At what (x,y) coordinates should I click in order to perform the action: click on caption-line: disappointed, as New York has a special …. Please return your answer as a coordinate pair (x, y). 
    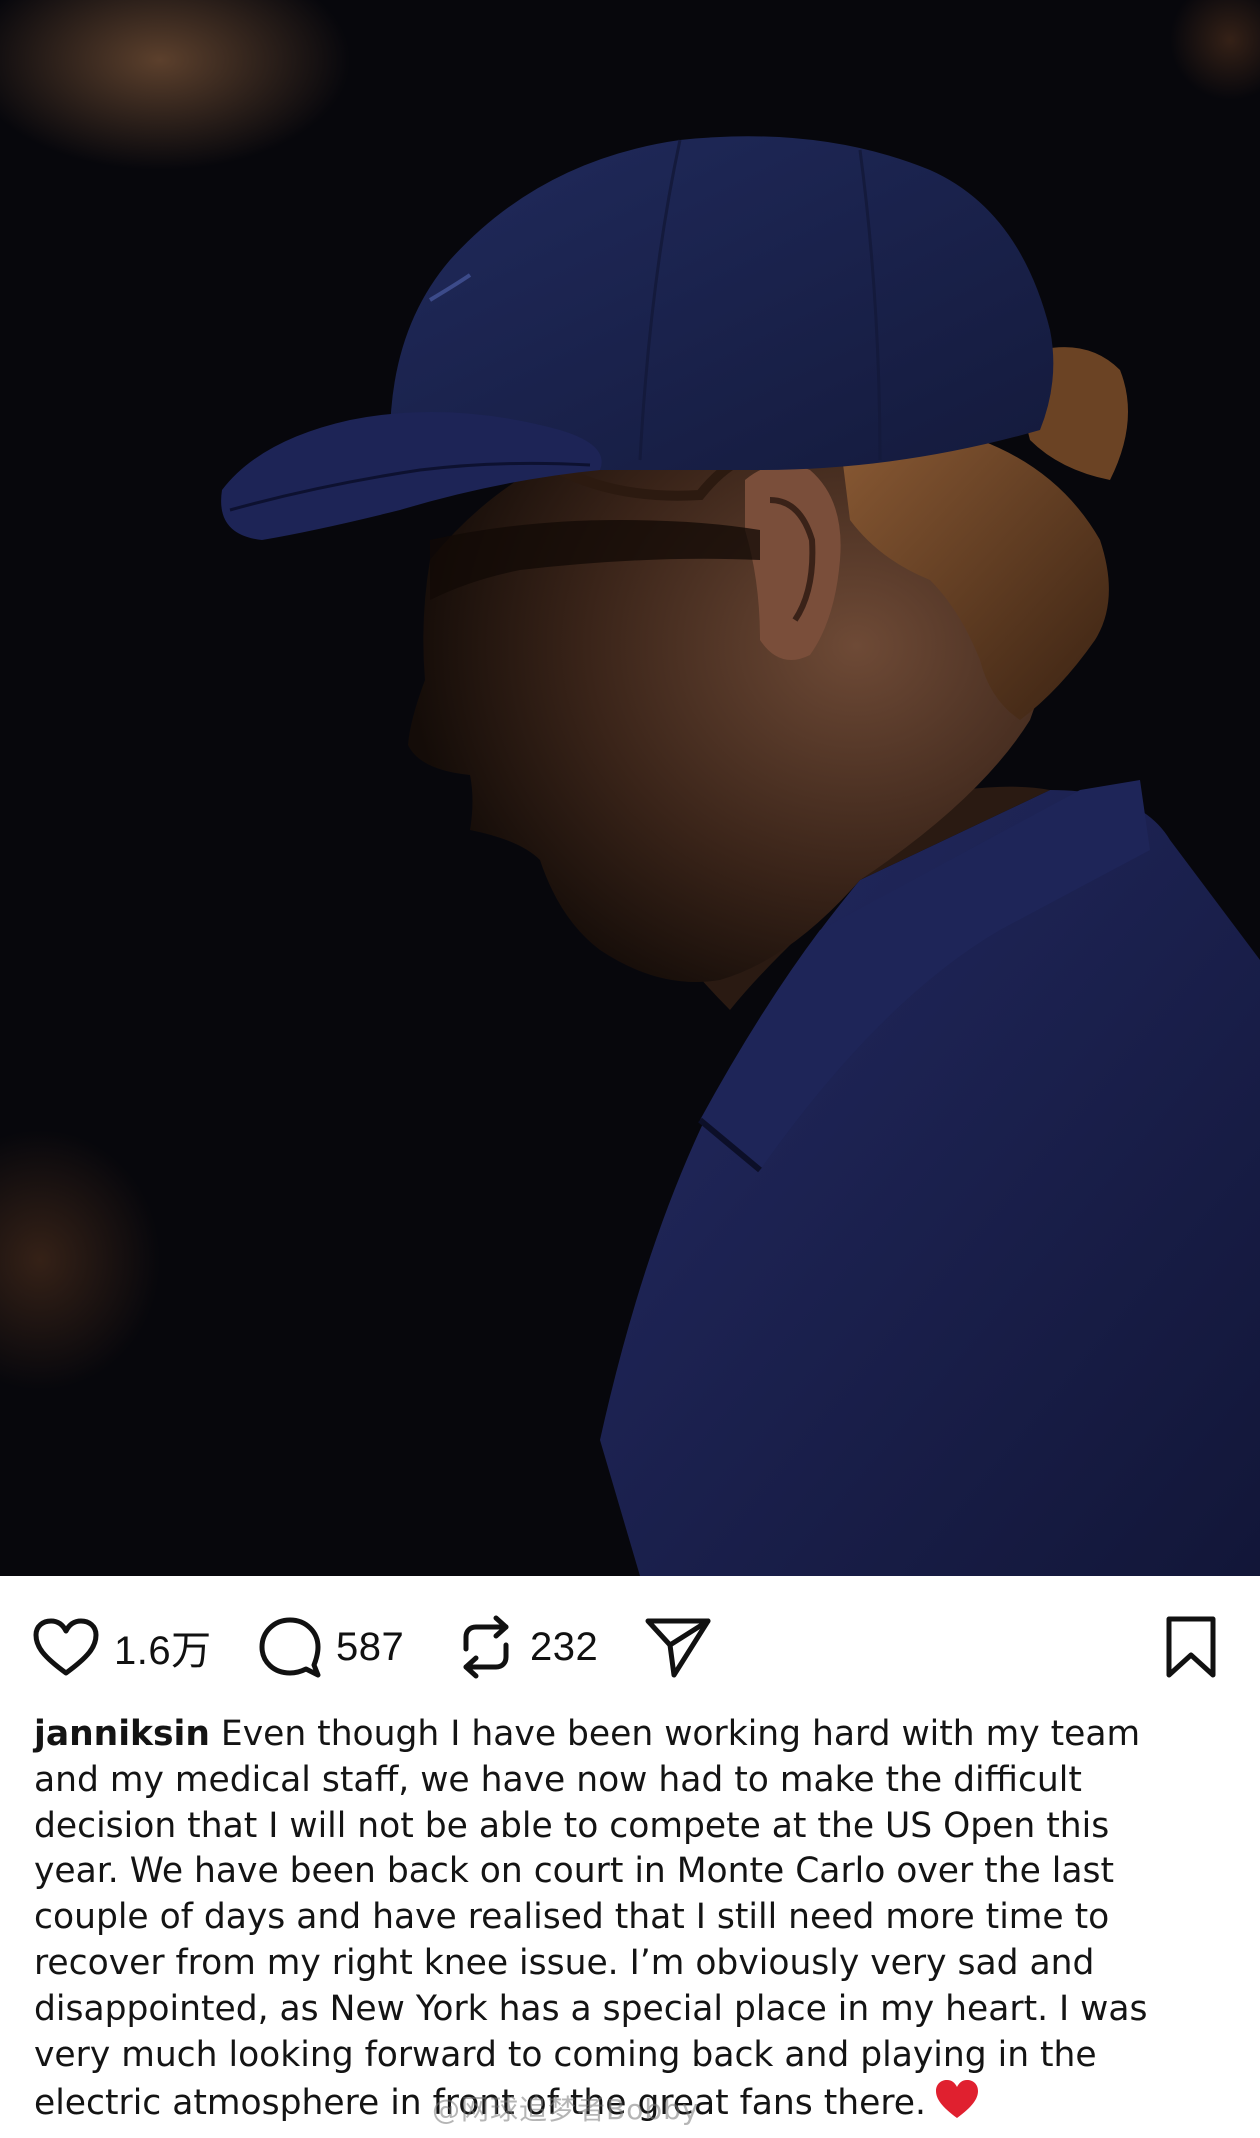
    Looking at the image, I should click on (591, 2008).